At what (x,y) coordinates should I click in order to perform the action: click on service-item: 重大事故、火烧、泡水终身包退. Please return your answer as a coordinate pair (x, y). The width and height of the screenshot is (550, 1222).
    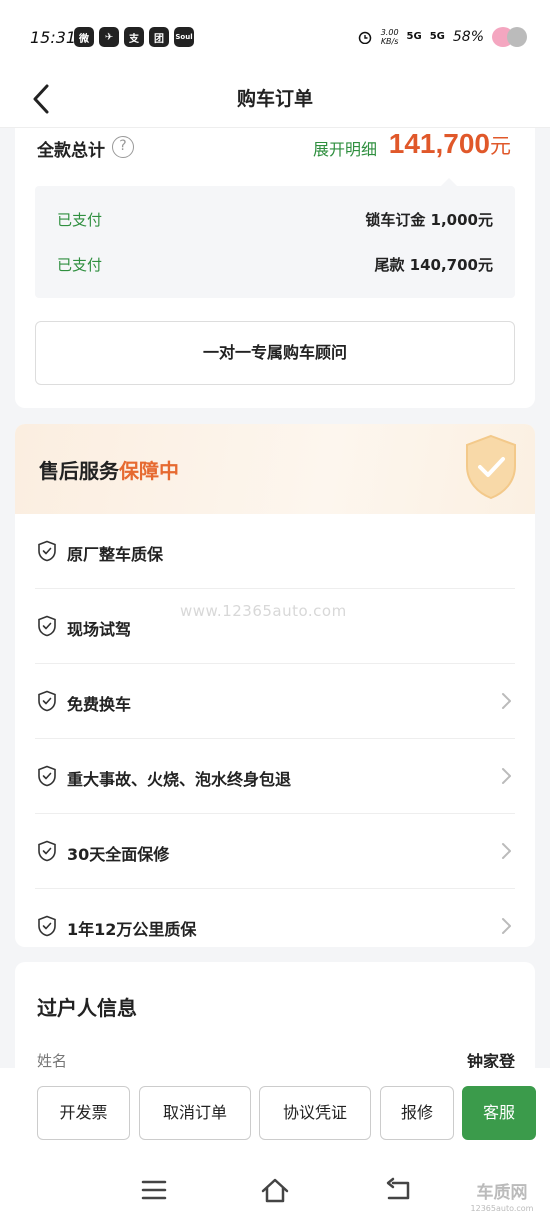
    Looking at the image, I should click on (275, 776).